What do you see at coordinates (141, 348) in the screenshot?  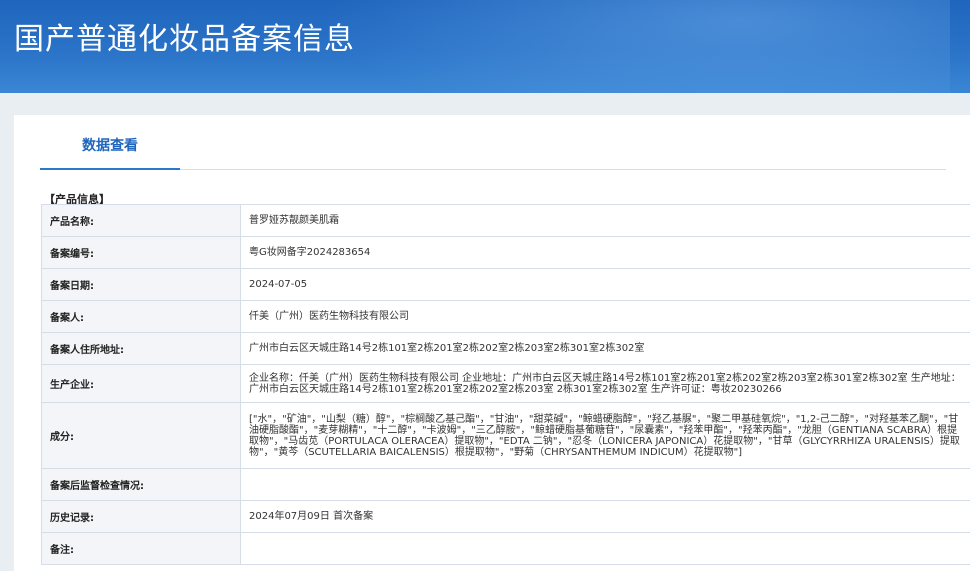 I see `row-label: 备案人住所地址:` at bounding box center [141, 348].